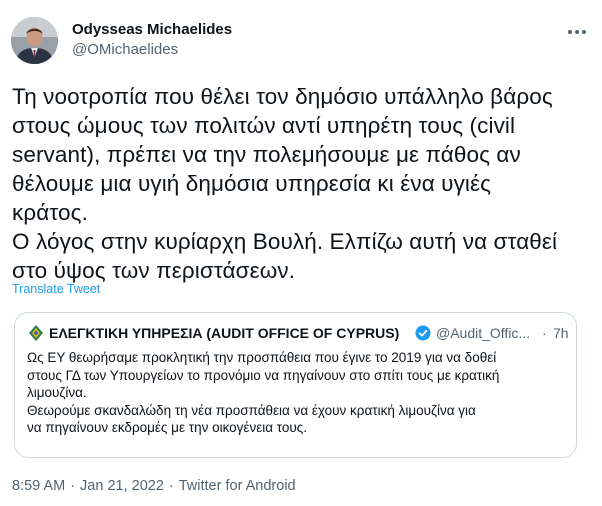 The width and height of the screenshot is (602, 506). I want to click on tweet-time: 8:59 AM, so click(38, 486).